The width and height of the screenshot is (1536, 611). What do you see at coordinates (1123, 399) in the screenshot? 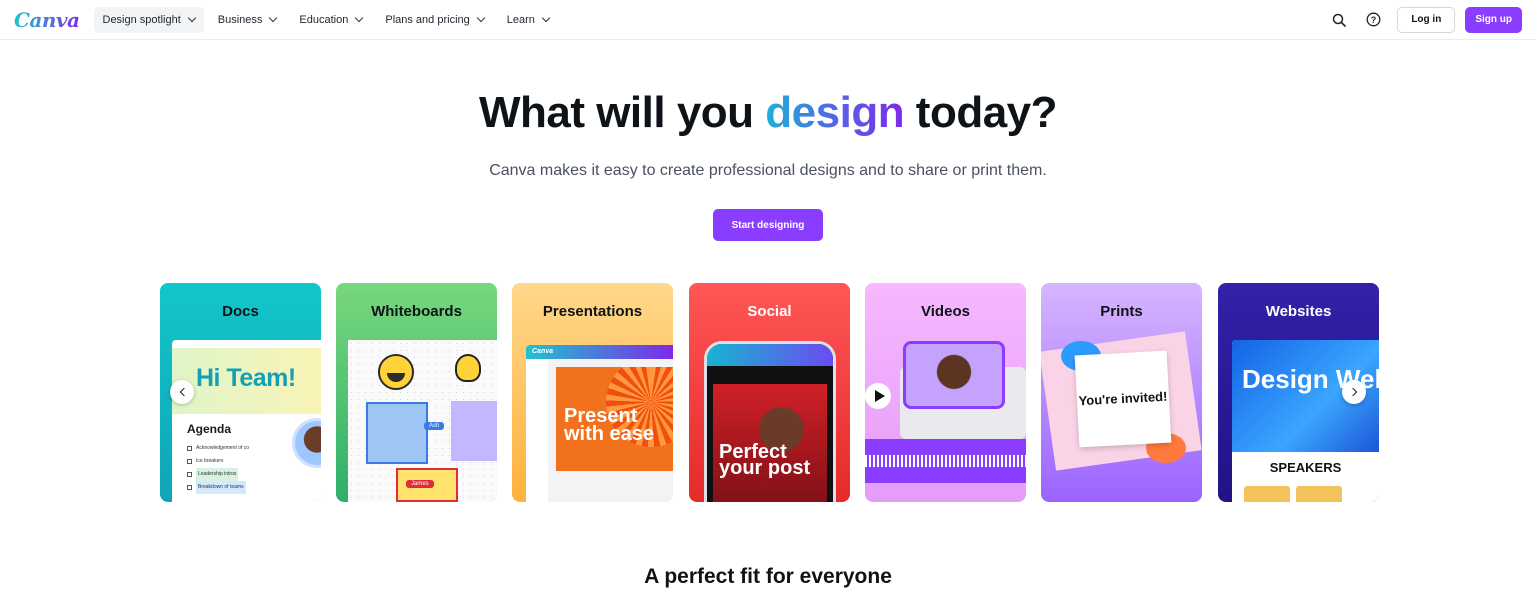
I see `invitation-card: You're invited!` at bounding box center [1123, 399].